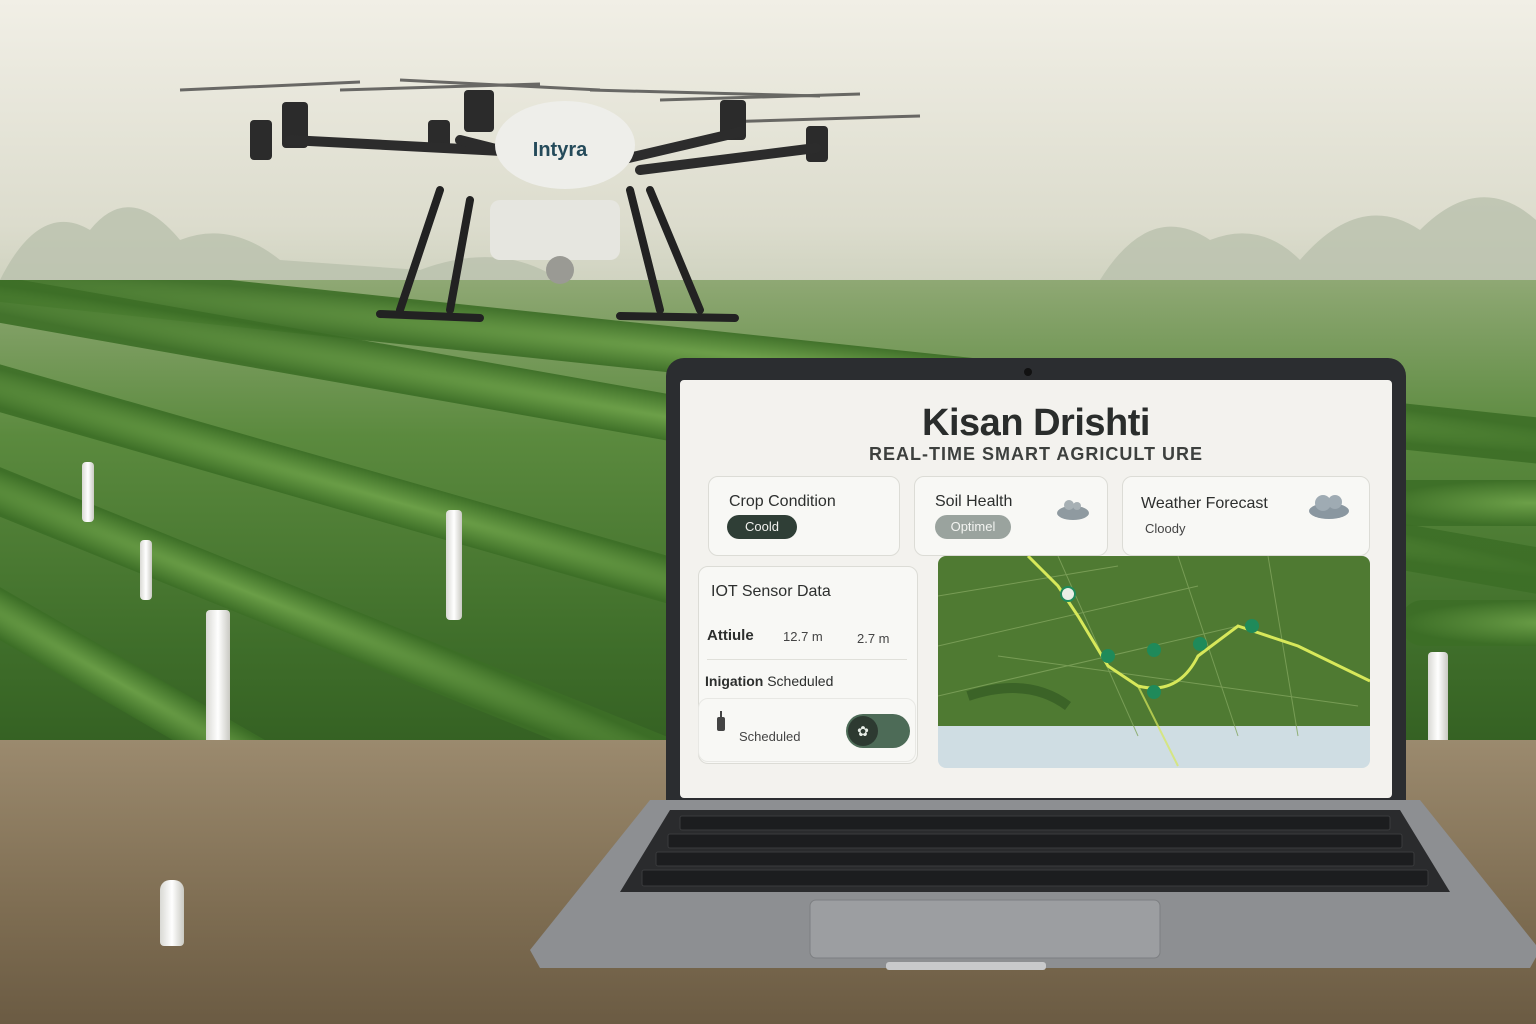 The height and width of the screenshot is (1024, 1536). What do you see at coordinates (974, 501) in the screenshot?
I see `soil-health-title: Soil Health` at bounding box center [974, 501].